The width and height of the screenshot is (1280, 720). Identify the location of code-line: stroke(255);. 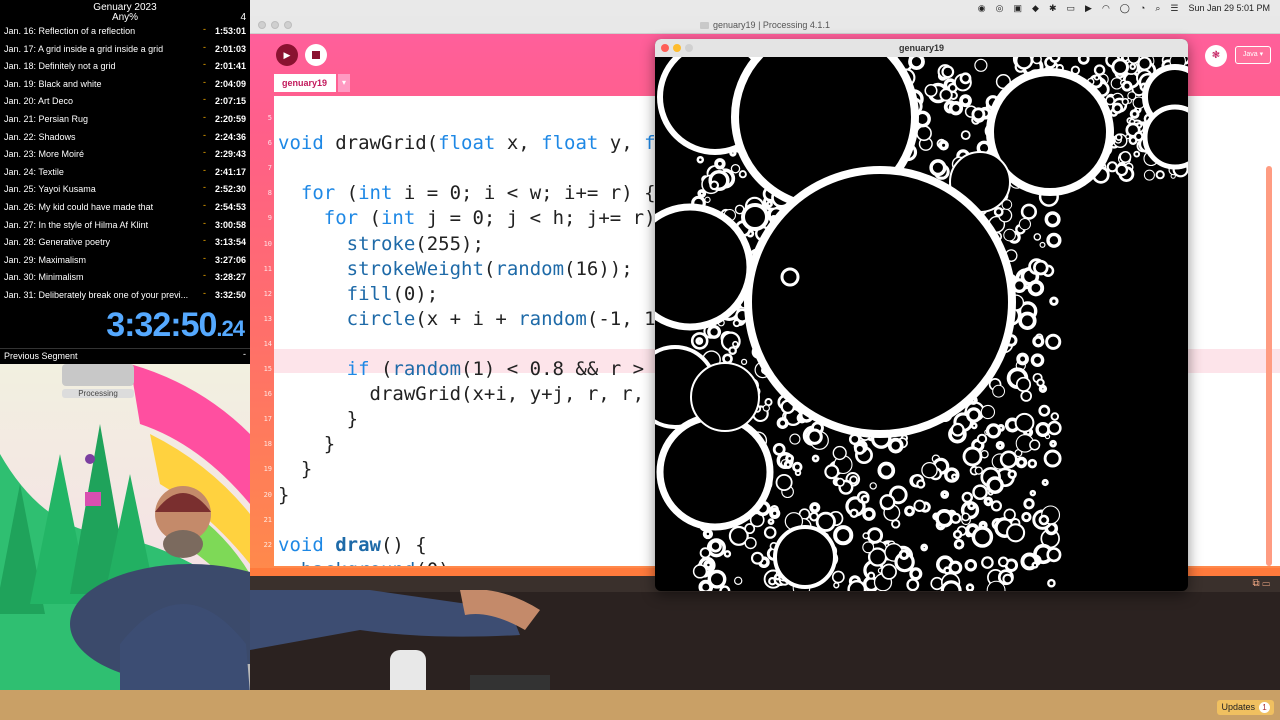
(381, 244).